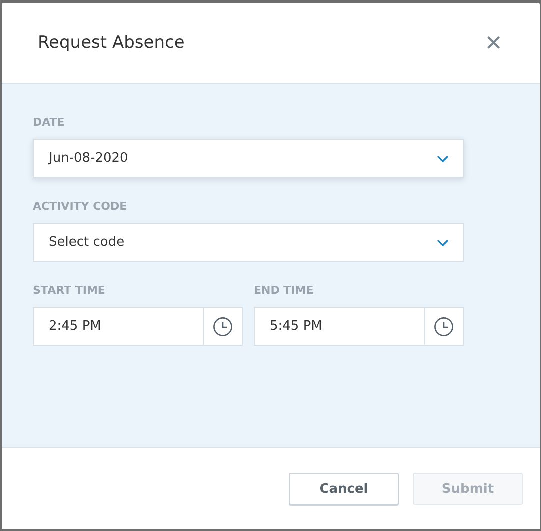 Image resolution: width=541 pixels, height=531 pixels. What do you see at coordinates (248, 242) in the screenshot?
I see `dropdown-field: Select code` at bounding box center [248, 242].